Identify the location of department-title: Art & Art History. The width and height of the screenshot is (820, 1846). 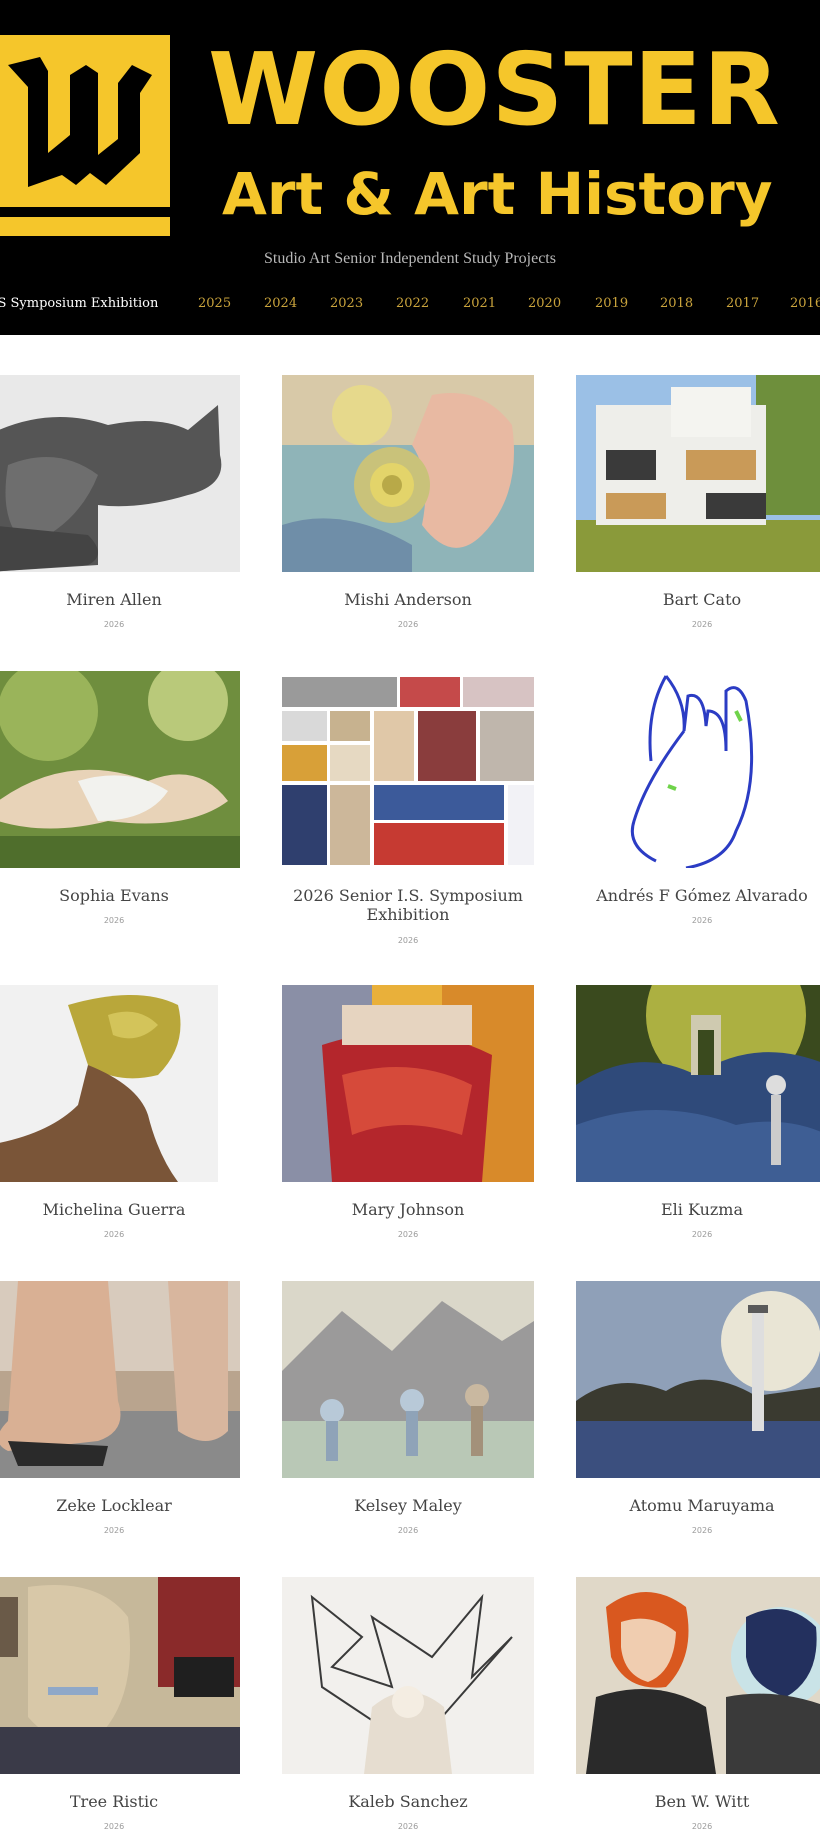
(497, 194).